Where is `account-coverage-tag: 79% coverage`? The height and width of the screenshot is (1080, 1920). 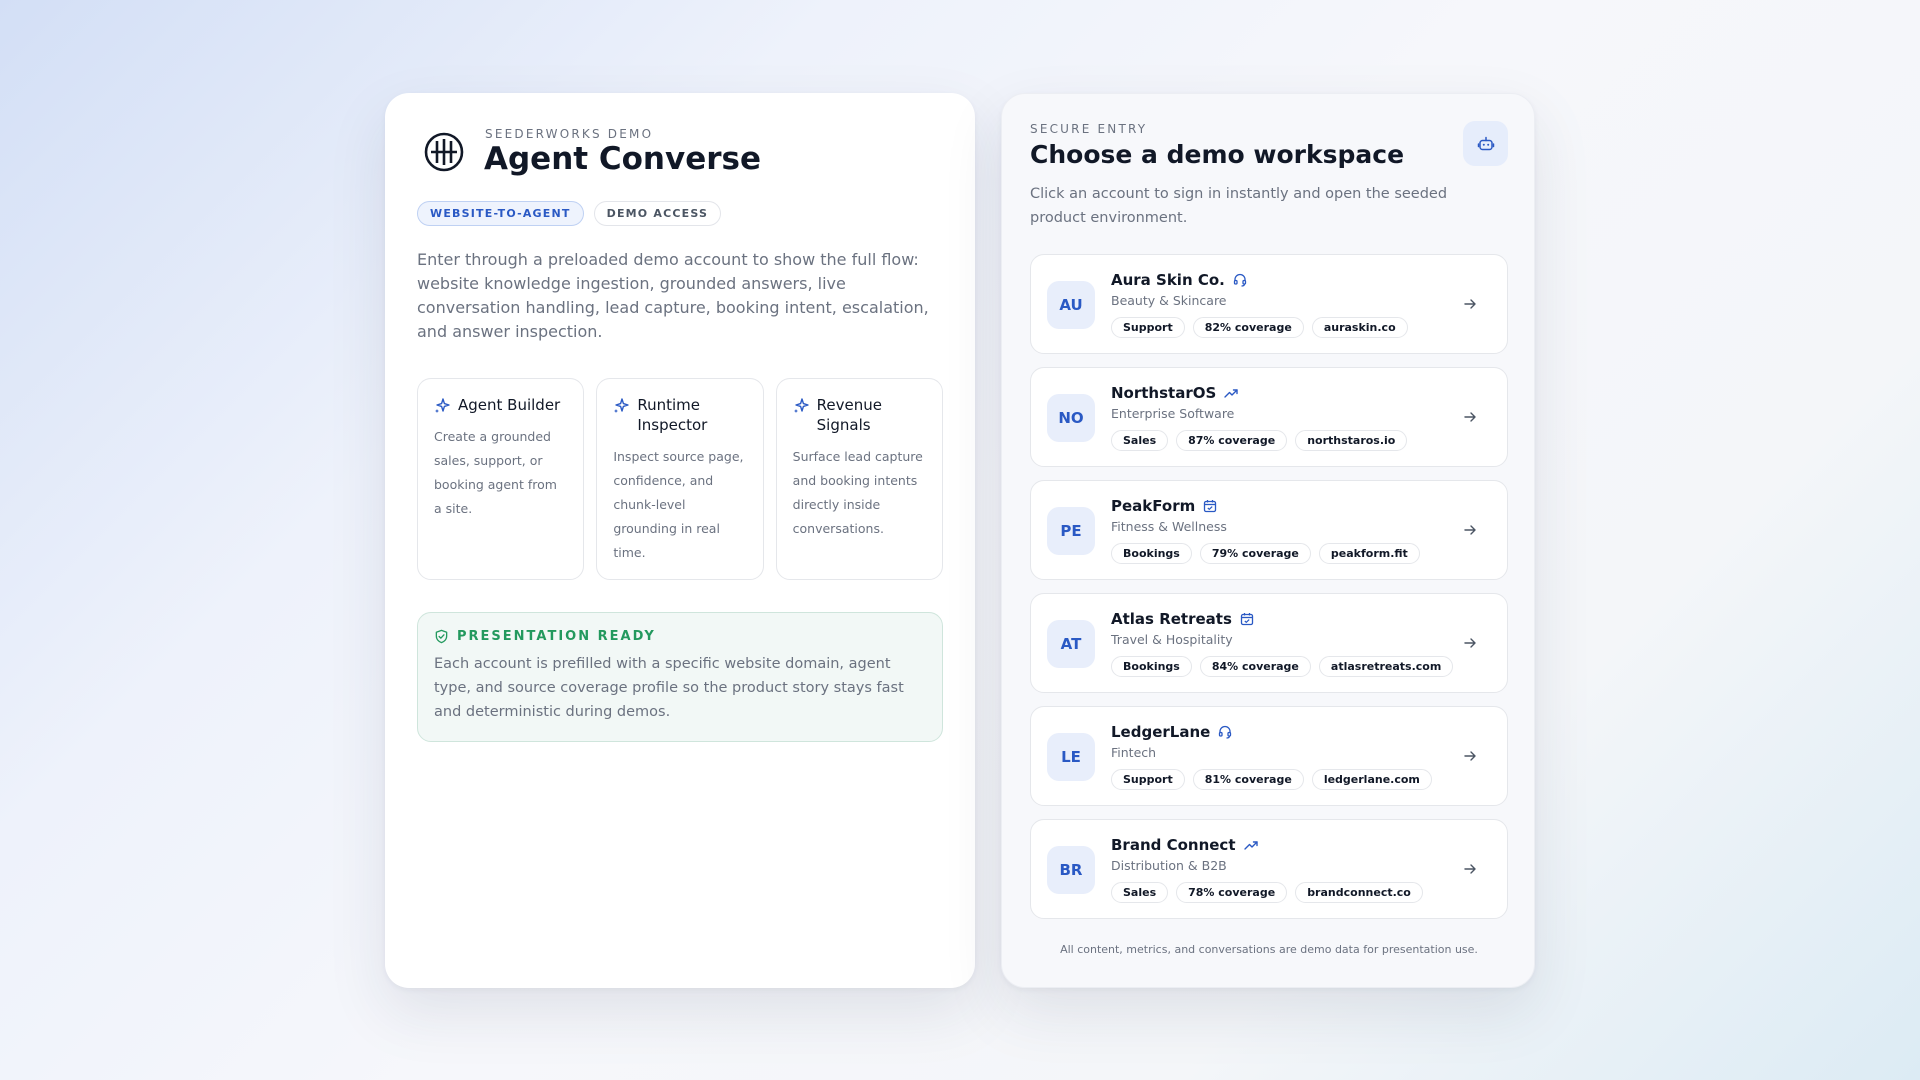 account-coverage-tag: 79% coverage is located at coordinates (1255, 553).